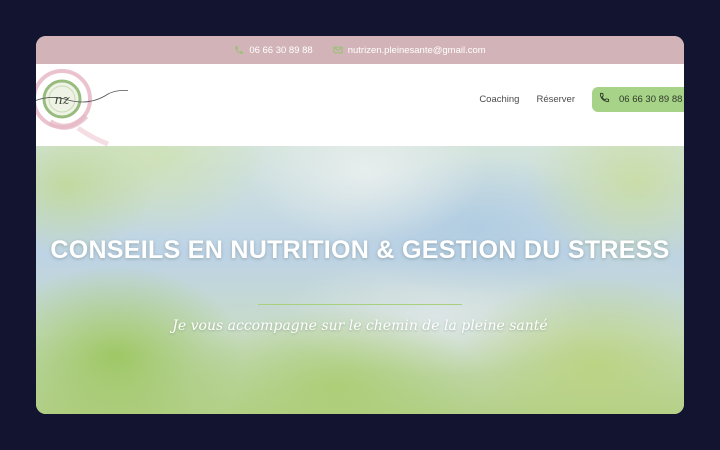  What do you see at coordinates (281, 50) in the screenshot?
I see `topbar-phone-text: 06 66 30 89 88` at bounding box center [281, 50].